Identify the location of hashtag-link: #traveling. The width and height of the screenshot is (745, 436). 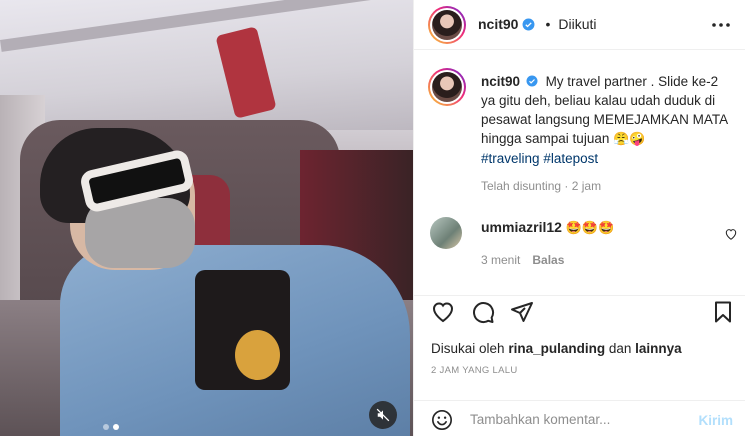
(510, 158).